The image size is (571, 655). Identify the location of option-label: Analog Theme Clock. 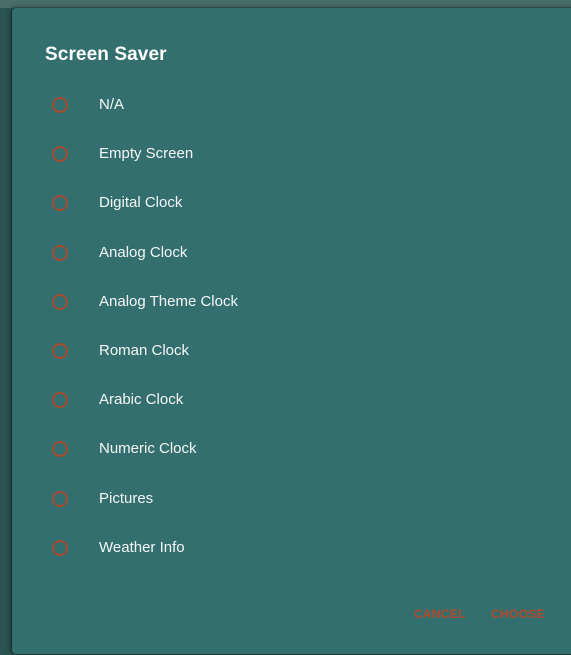
(168, 301).